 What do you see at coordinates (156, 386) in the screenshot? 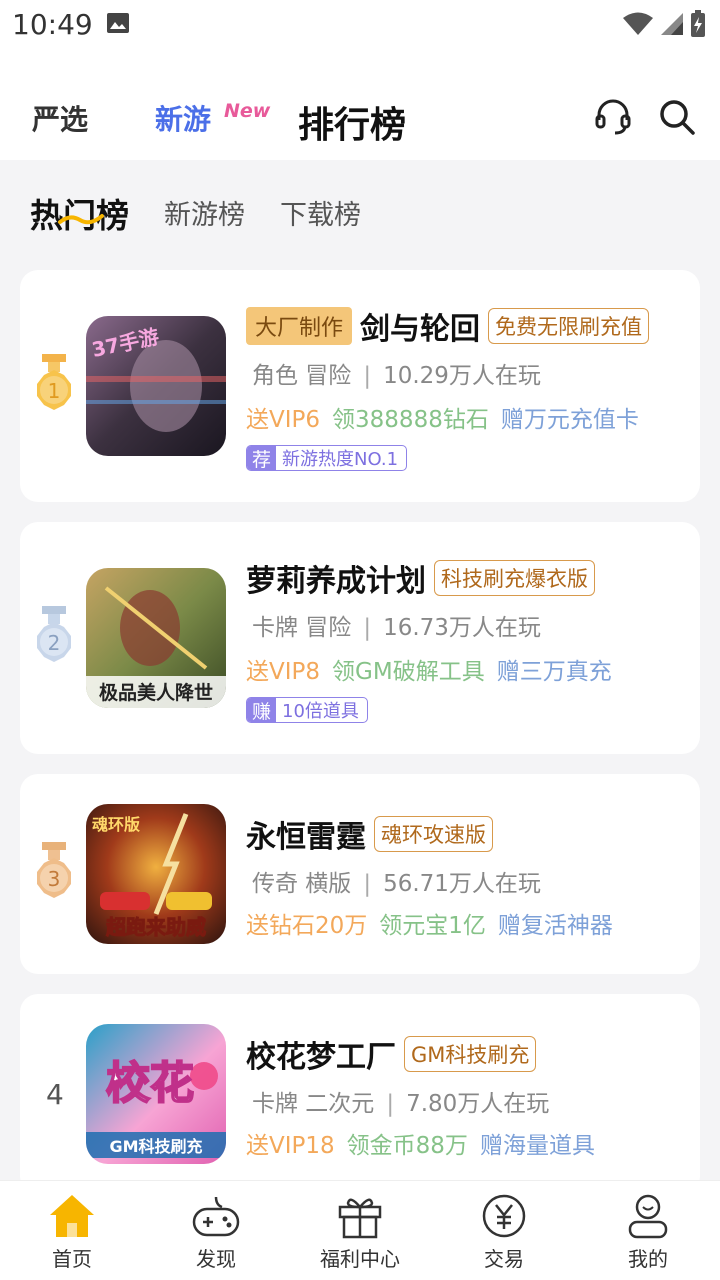
I see `game-icon: 37手游` at bounding box center [156, 386].